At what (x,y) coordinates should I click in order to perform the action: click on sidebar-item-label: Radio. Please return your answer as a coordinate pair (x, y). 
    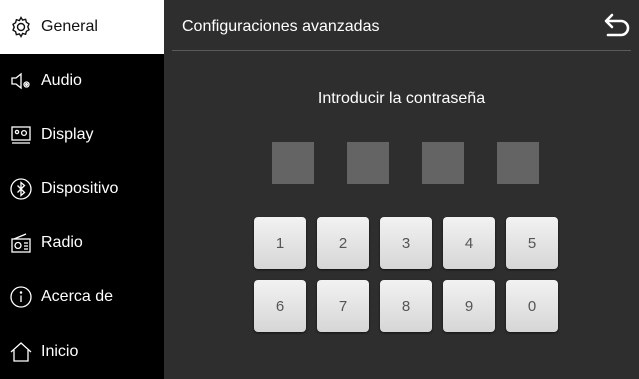
    Looking at the image, I should click on (62, 242).